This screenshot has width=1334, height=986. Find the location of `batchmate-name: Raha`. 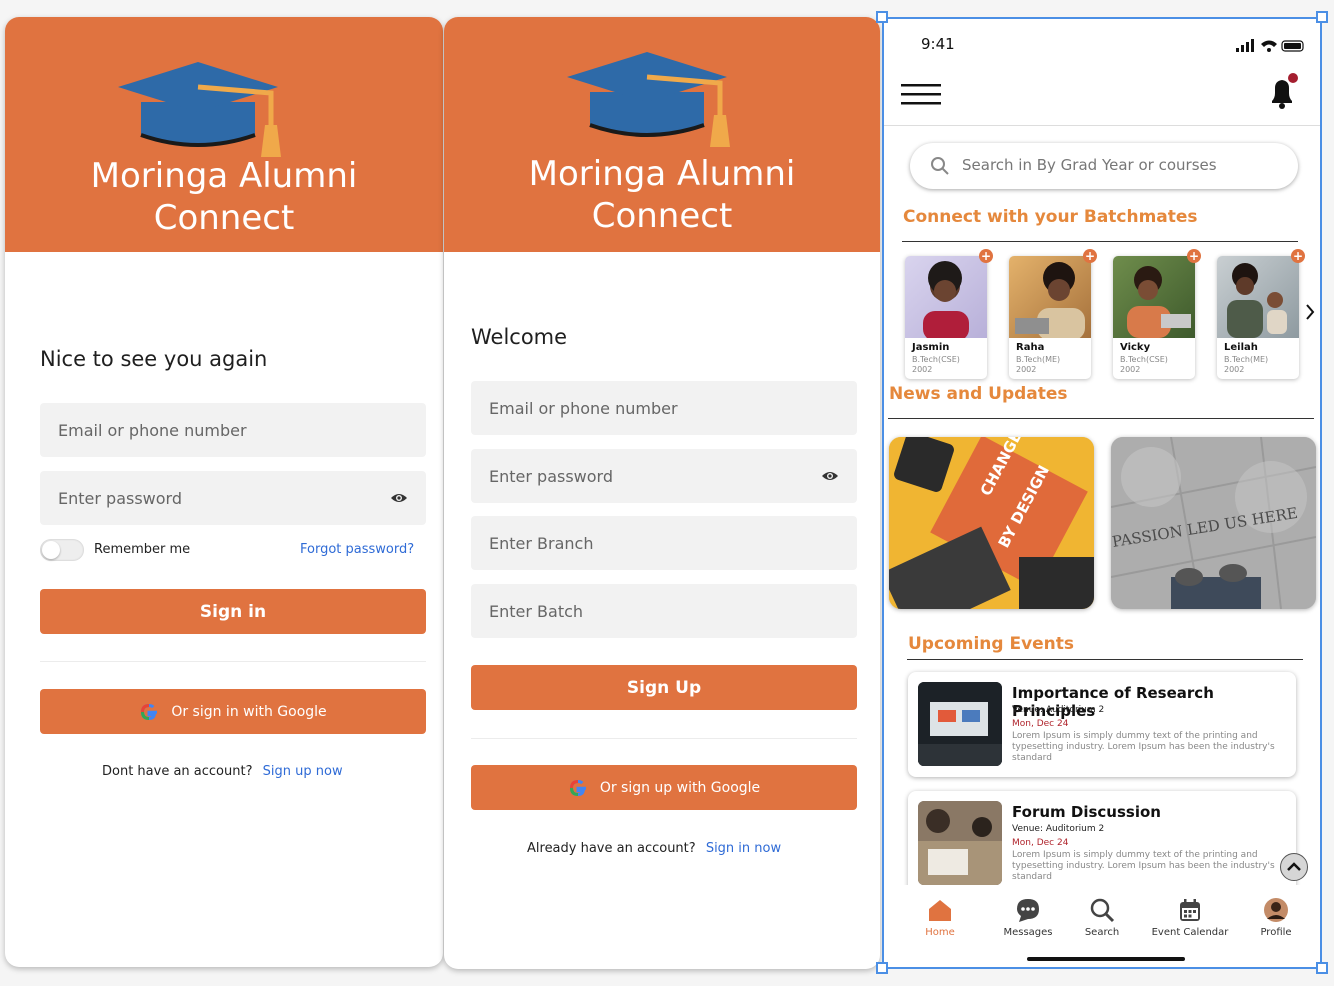

batchmate-name: Raha is located at coordinates (1030, 347).